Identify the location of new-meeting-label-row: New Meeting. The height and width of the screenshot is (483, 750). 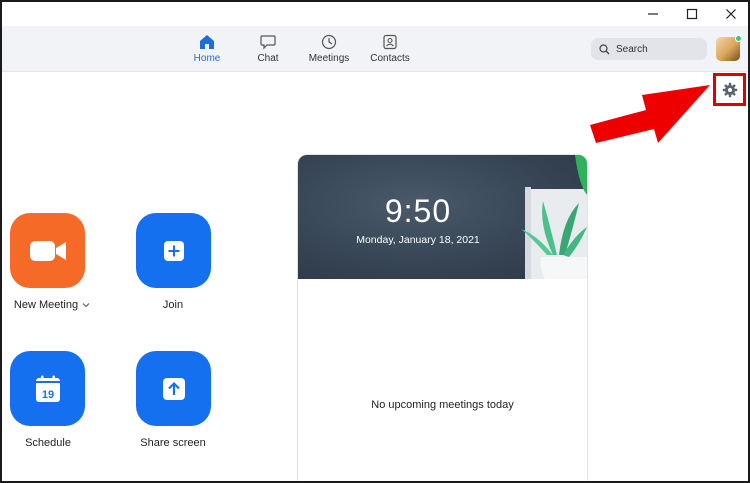
(52, 305).